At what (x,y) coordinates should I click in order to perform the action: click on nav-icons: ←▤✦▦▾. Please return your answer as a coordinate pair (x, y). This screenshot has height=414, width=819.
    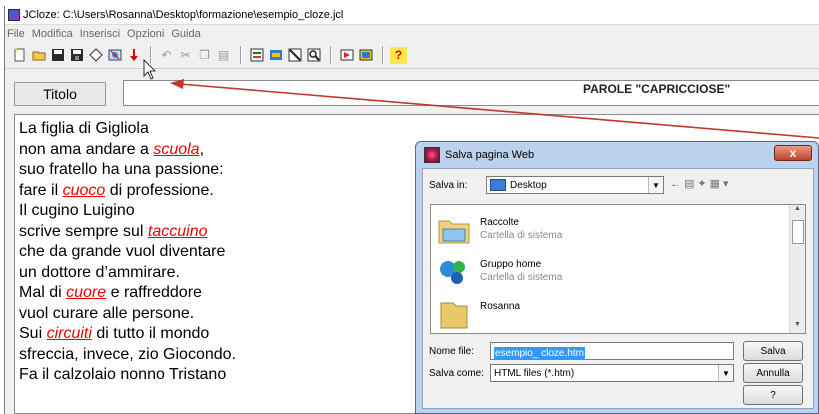
    Looking at the image, I should click on (701, 183).